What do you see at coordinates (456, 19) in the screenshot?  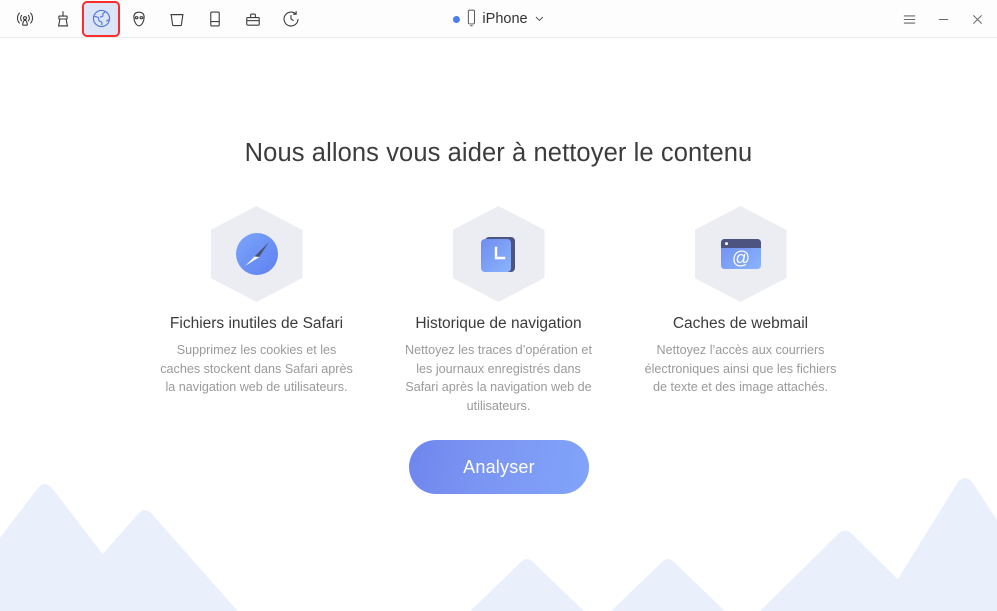 I see `device-status-dot` at bounding box center [456, 19].